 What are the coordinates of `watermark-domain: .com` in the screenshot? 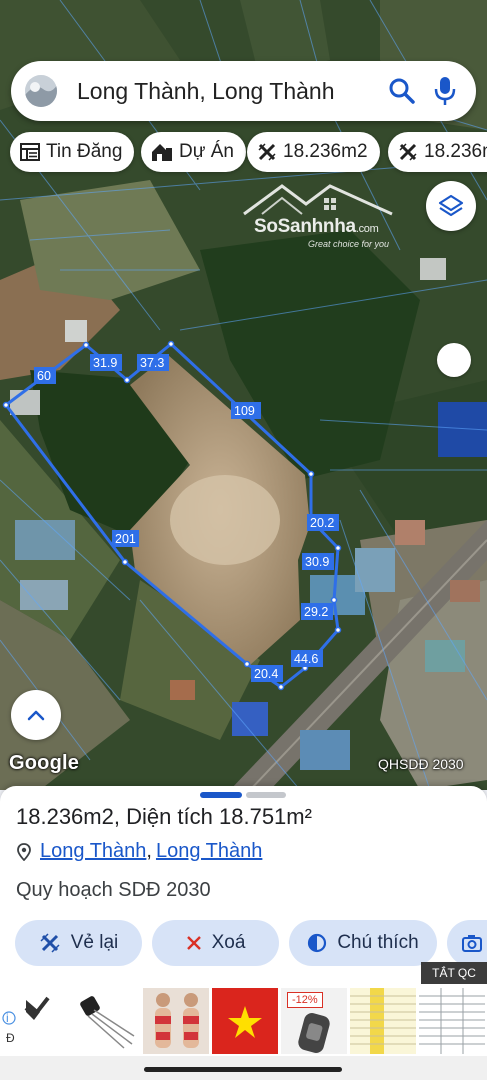 It's located at (367, 229).